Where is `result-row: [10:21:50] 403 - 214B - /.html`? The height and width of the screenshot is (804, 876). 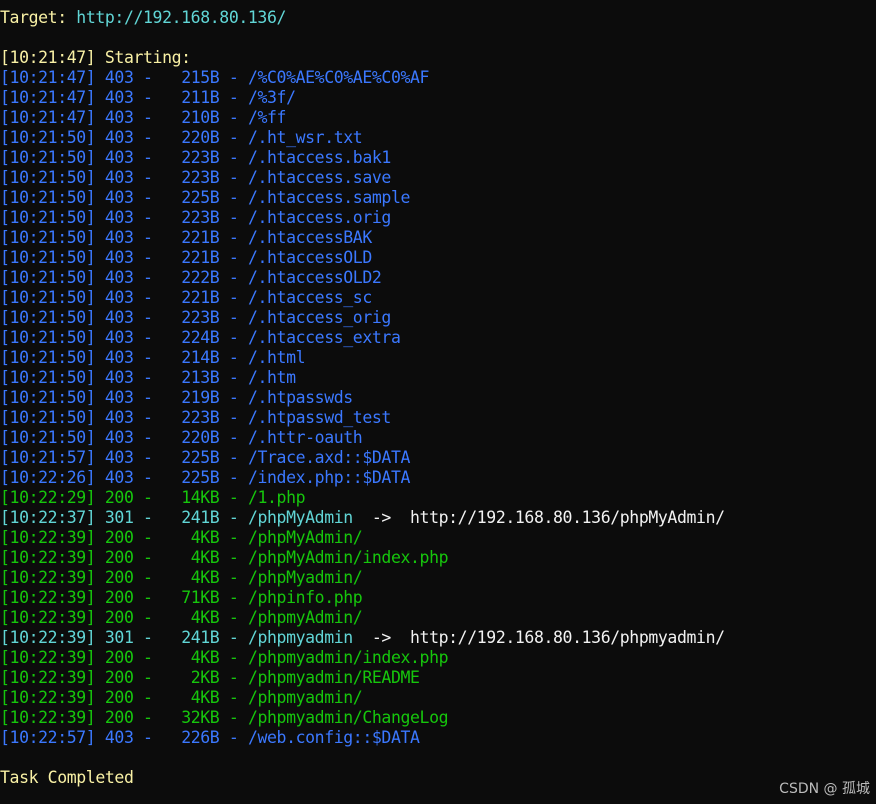 result-row: [10:21:50] 403 - 214B - /.html is located at coordinates (153, 357).